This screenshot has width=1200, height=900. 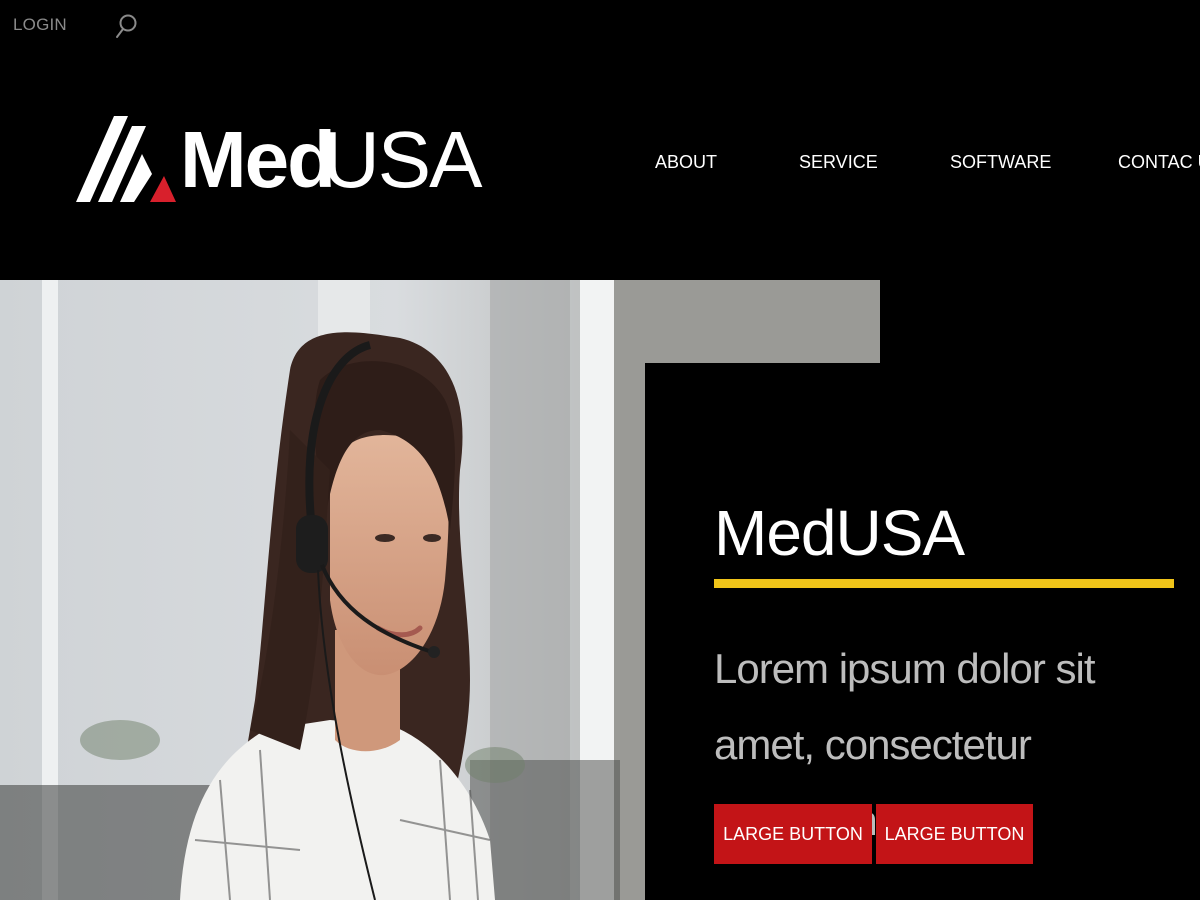 I want to click on title-underline, so click(x=944, y=583).